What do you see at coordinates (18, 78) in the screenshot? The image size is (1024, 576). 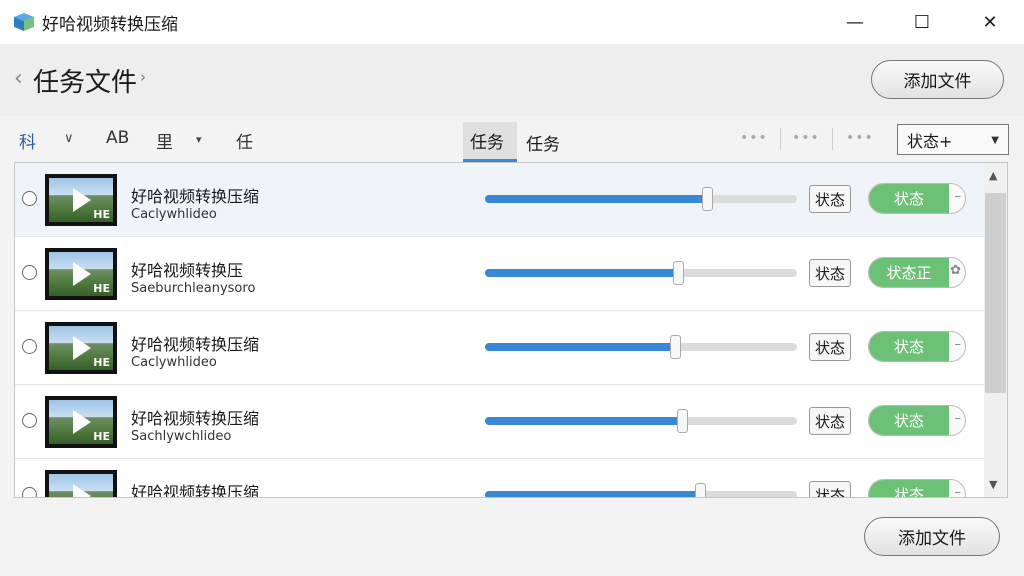 I see `back-chevron-icon: ‹` at bounding box center [18, 78].